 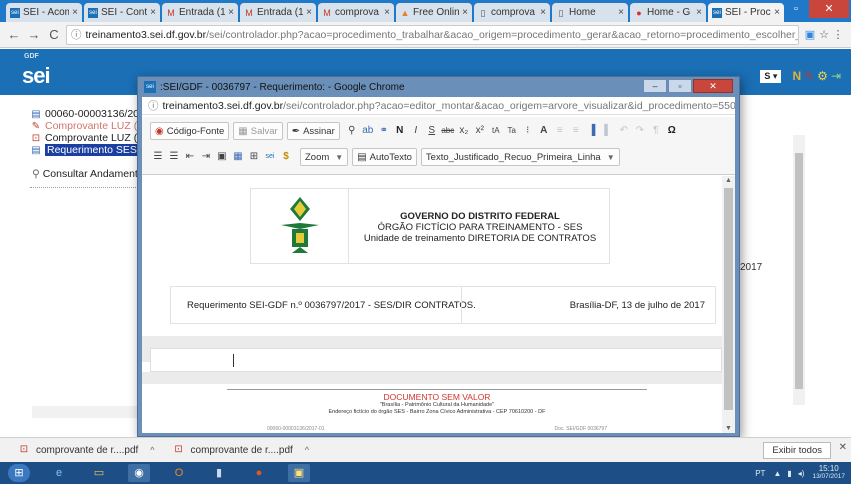 I want to click on undo-icon: ↶, so click(x=624, y=131).